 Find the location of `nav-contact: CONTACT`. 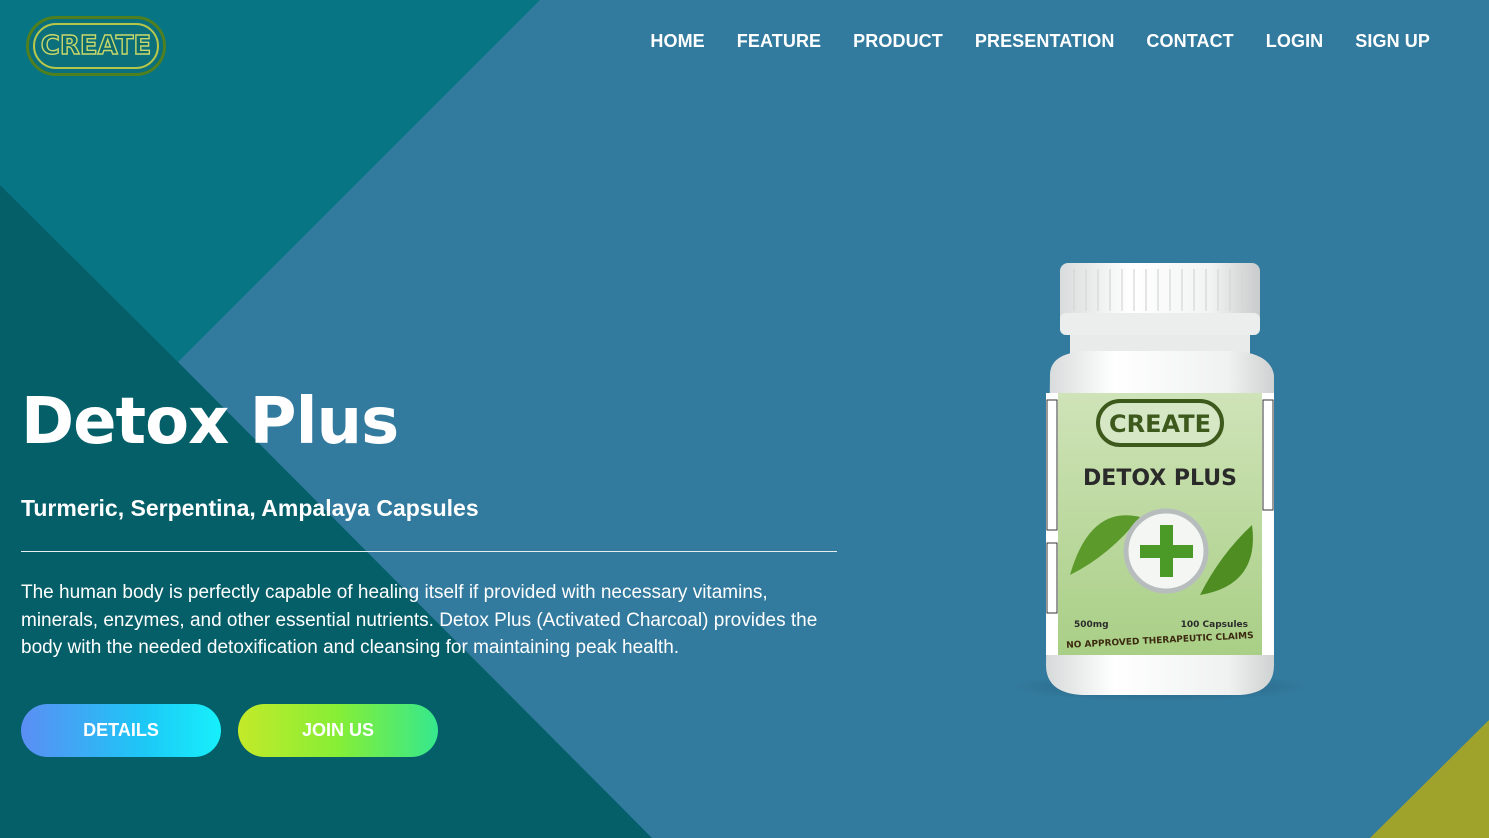

nav-contact: CONTACT is located at coordinates (1189, 41).